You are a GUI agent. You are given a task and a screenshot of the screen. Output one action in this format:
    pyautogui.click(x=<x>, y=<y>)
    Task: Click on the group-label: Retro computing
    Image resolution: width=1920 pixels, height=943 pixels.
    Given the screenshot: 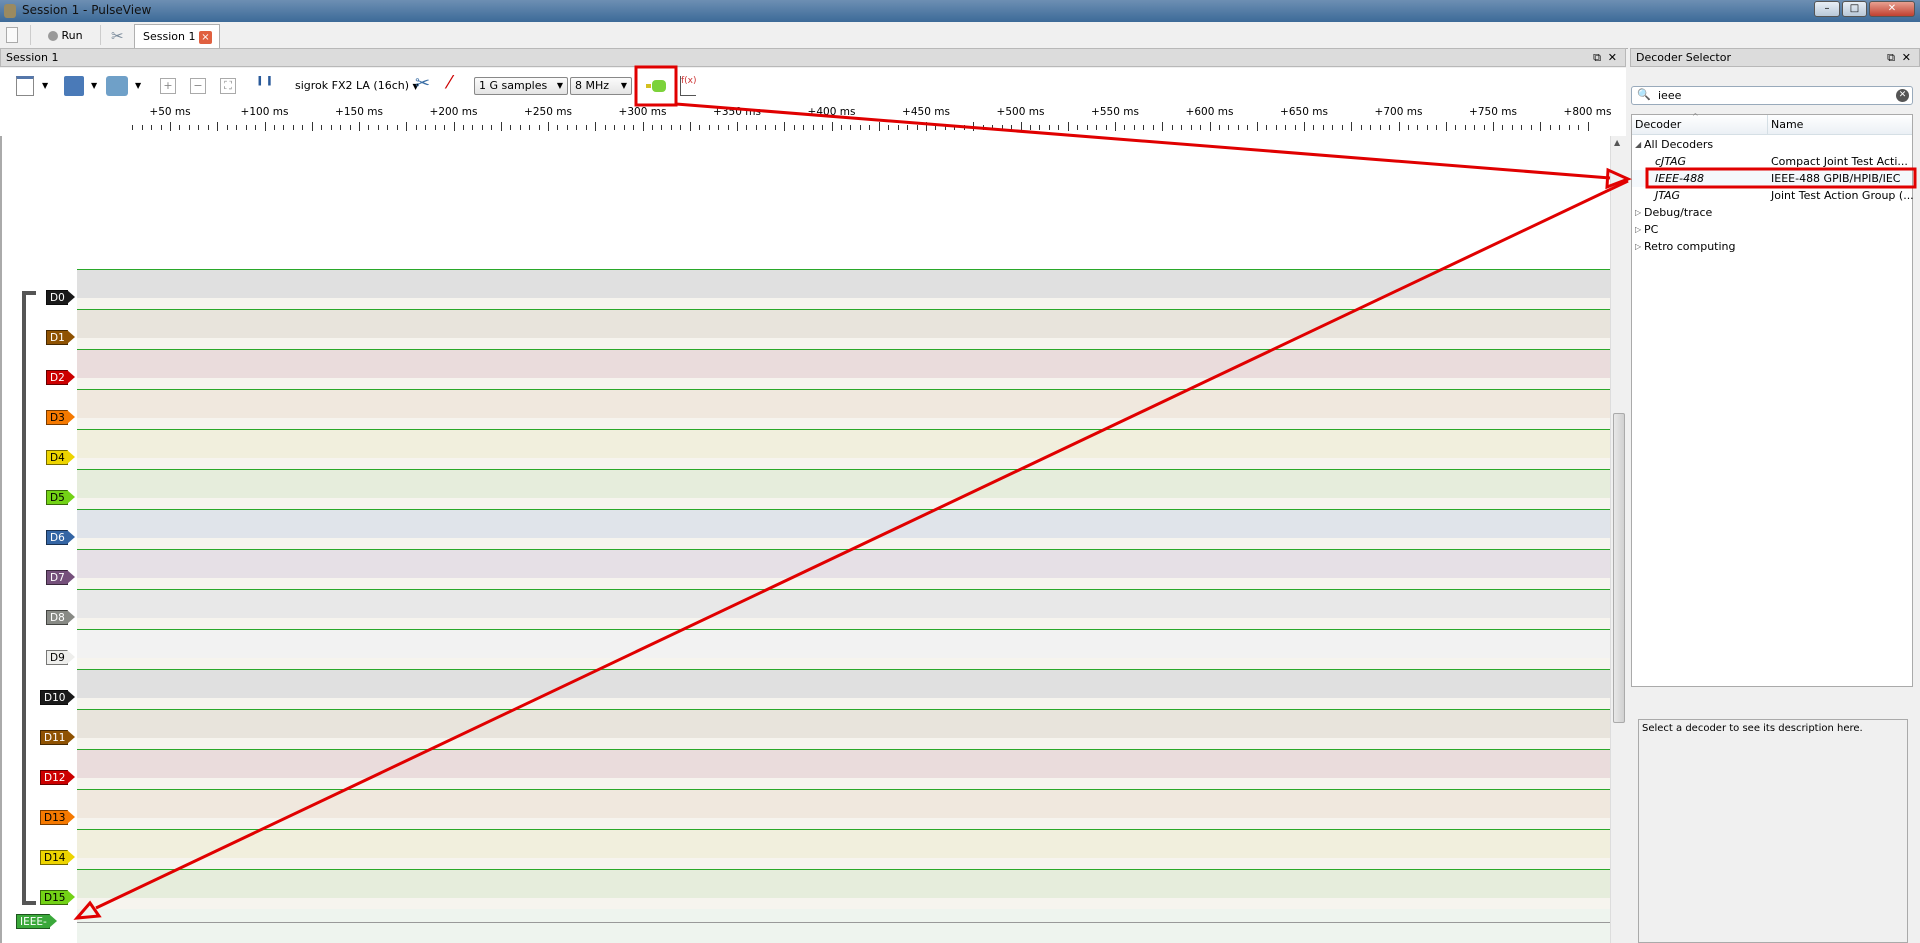 What is the action you would take?
    pyautogui.click(x=1690, y=246)
    